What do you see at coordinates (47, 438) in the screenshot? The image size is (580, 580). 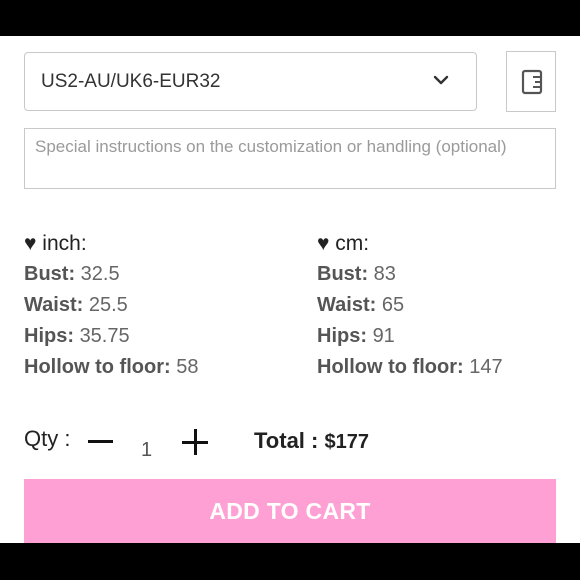 I see `qty-label: Qty :` at bounding box center [47, 438].